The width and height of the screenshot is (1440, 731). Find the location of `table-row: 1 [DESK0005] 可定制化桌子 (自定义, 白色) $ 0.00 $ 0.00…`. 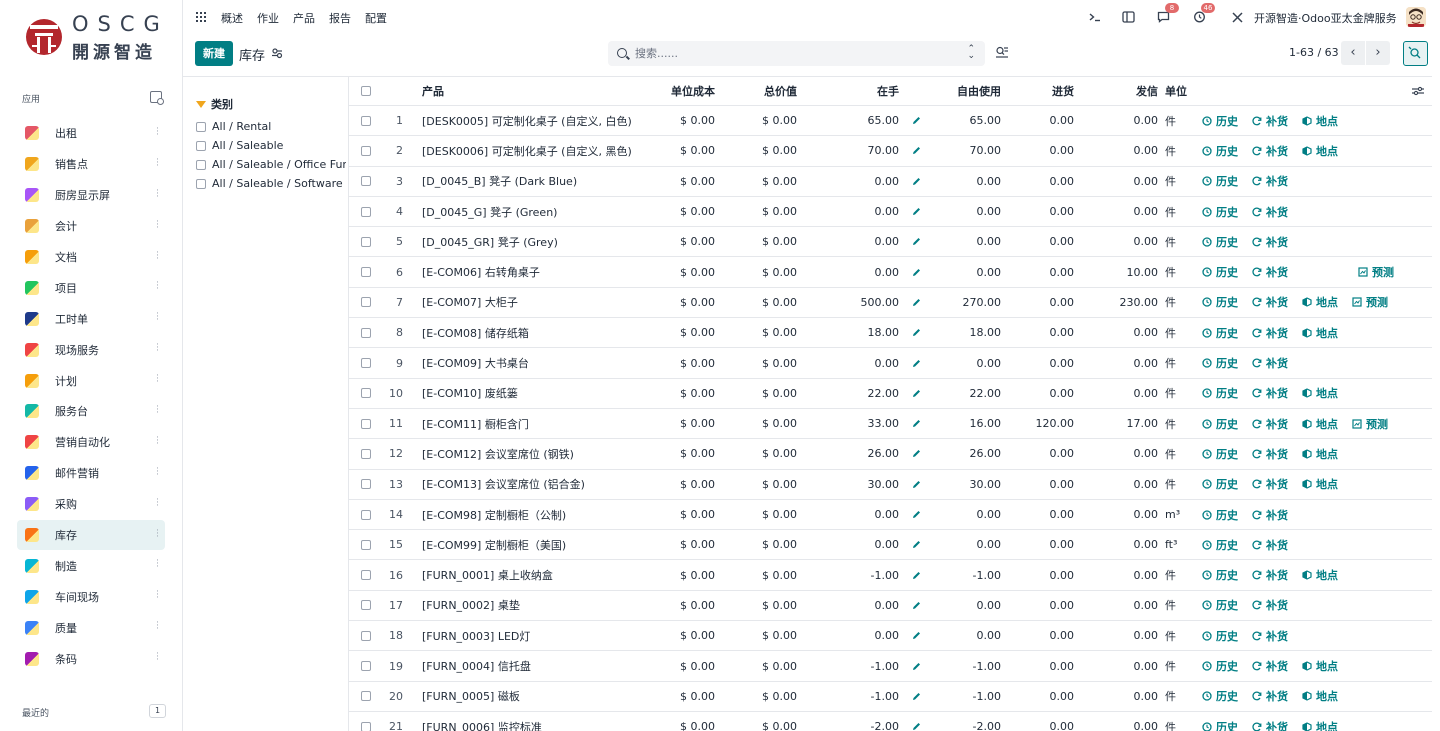

table-row: 1 [DESK0005] 可定制化桌子 (自定义, 白色) $ 0.00 $ 0.00… is located at coordinates (890, 121).